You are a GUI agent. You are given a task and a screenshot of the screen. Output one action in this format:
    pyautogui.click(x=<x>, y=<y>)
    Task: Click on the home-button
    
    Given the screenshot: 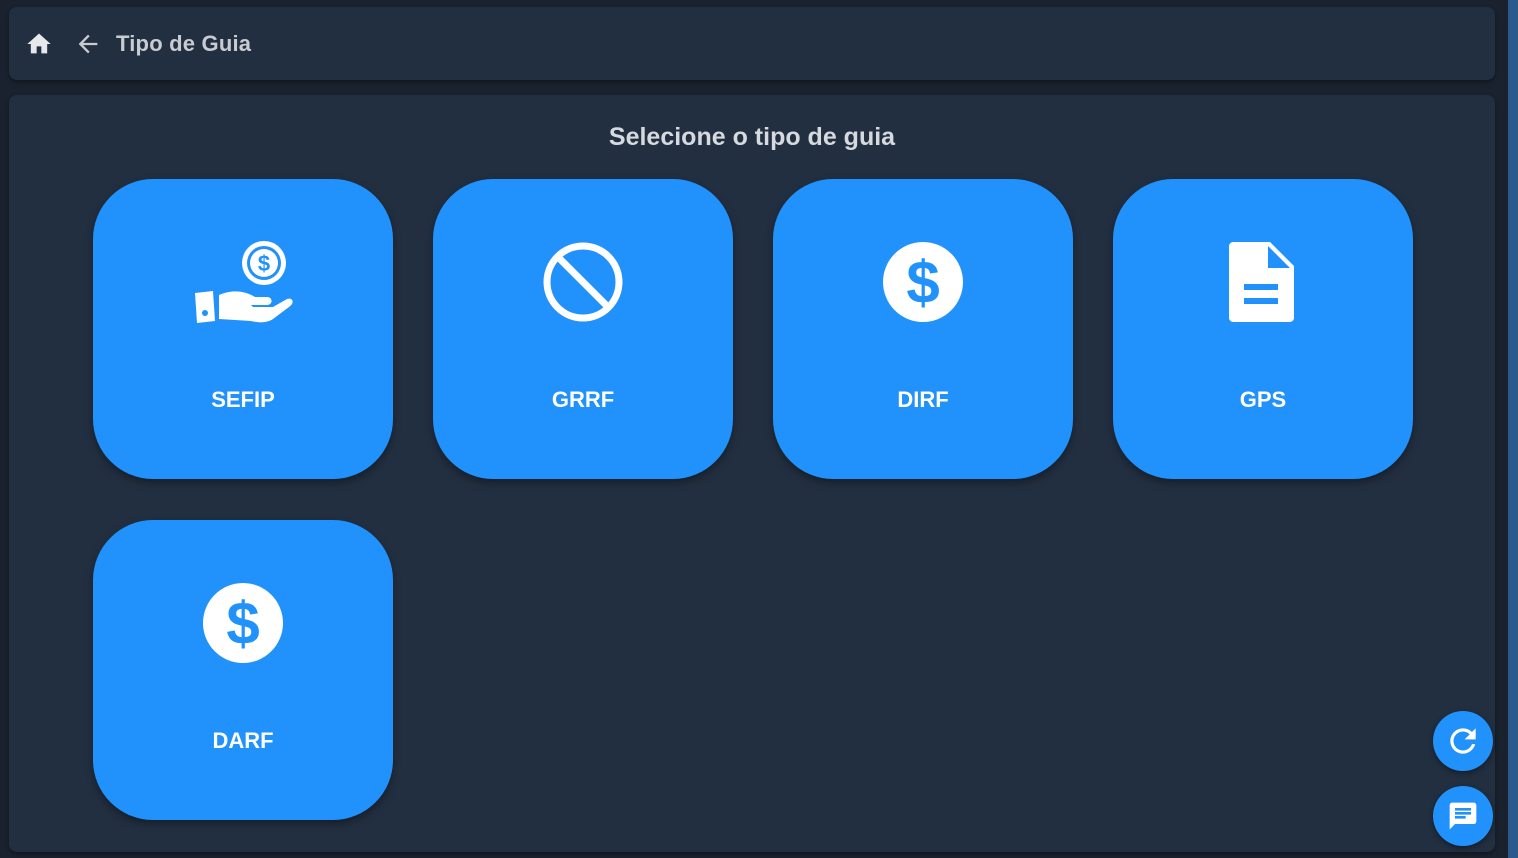 What is the action you would take?
    pyautogui.click(x=39, y=43)
    